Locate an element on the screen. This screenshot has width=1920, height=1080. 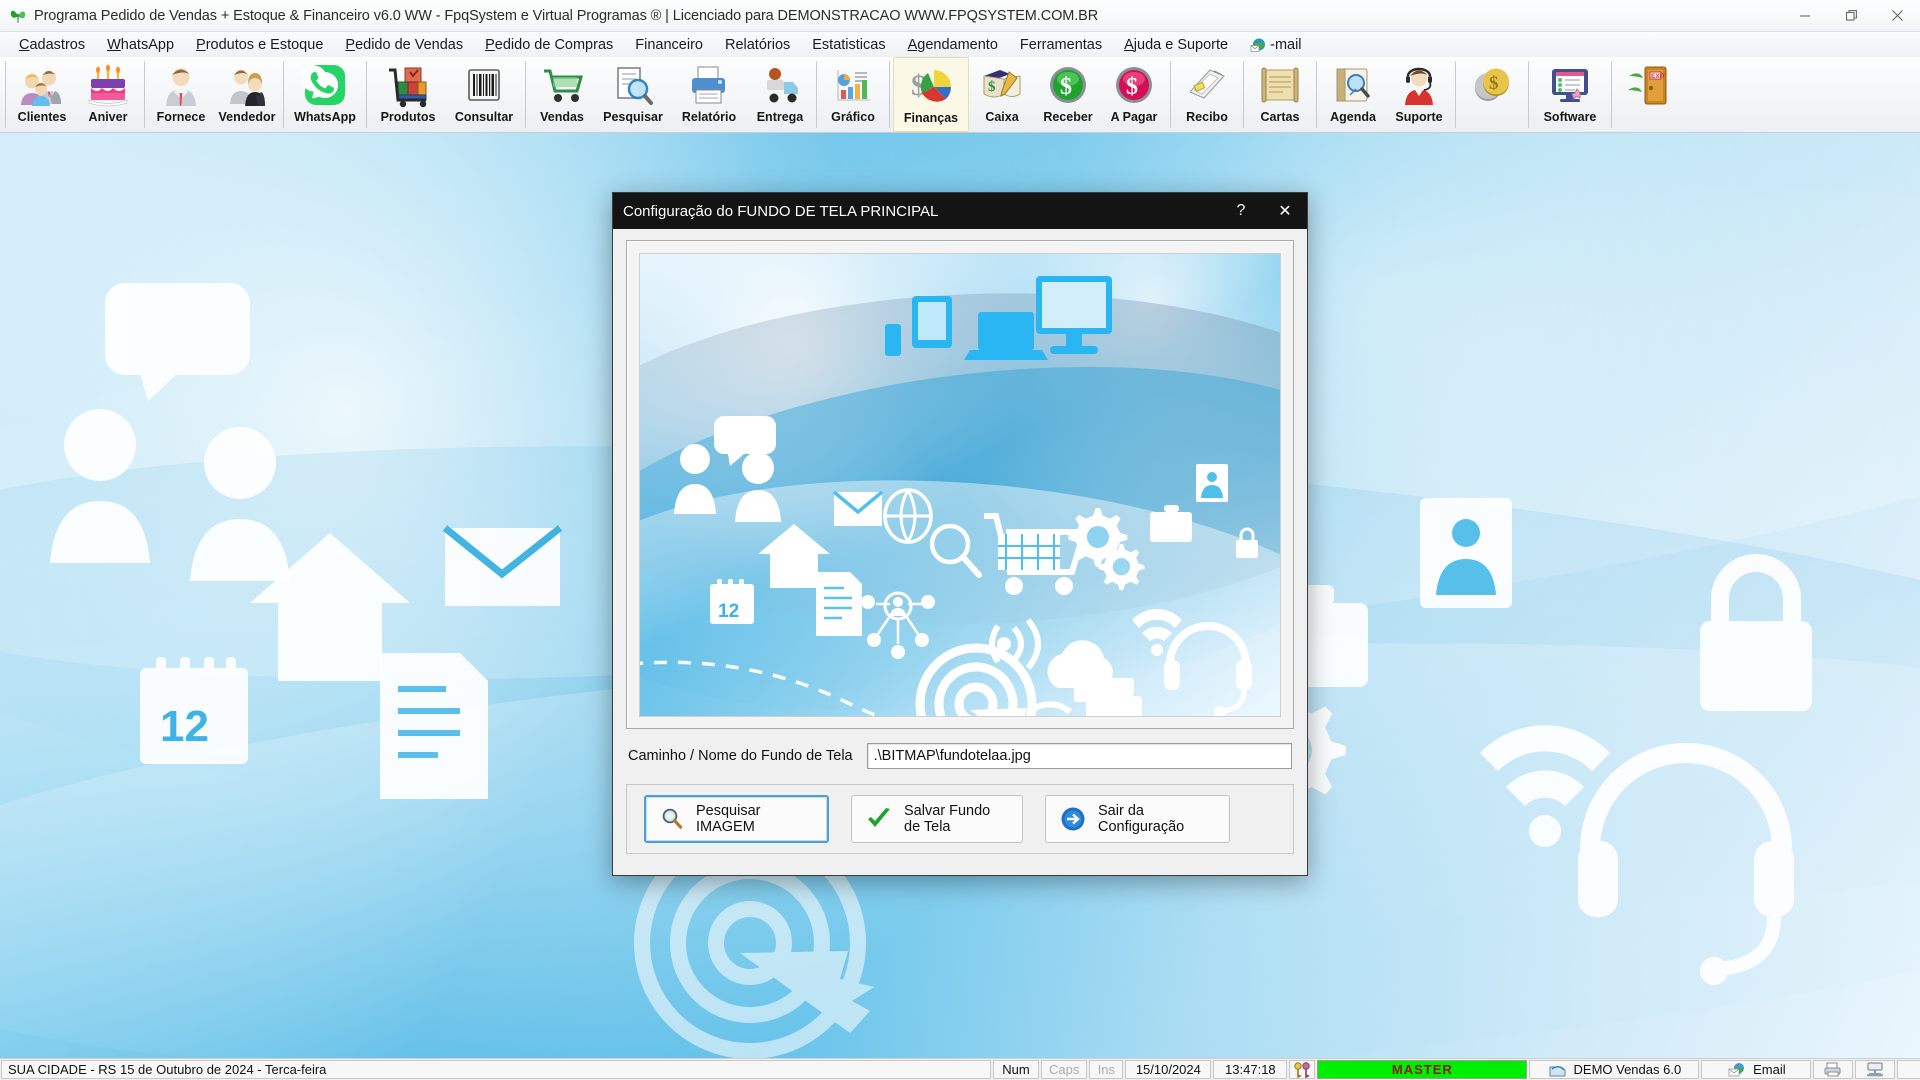
toolbar-button-aniver: Aniver is located at coordinates (108, 94).